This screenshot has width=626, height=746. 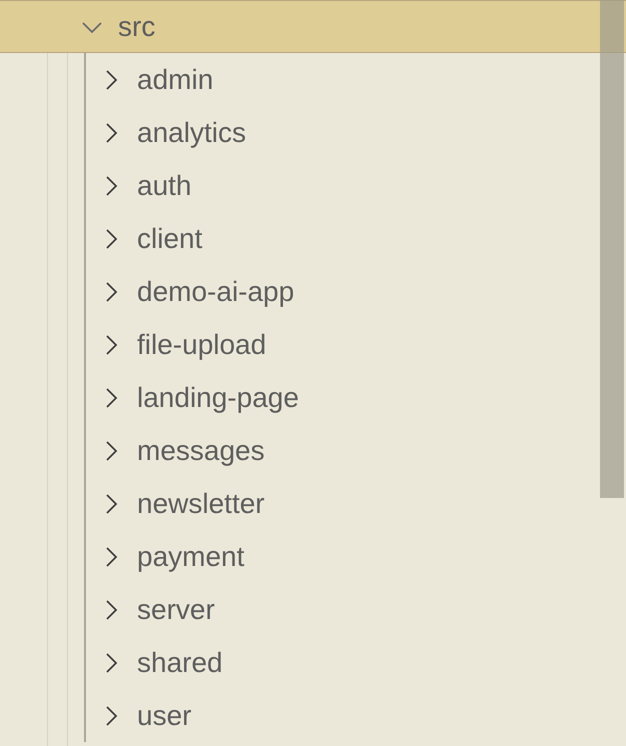 I want to click on scrollbar-thumb, so click(x=612, y=249).